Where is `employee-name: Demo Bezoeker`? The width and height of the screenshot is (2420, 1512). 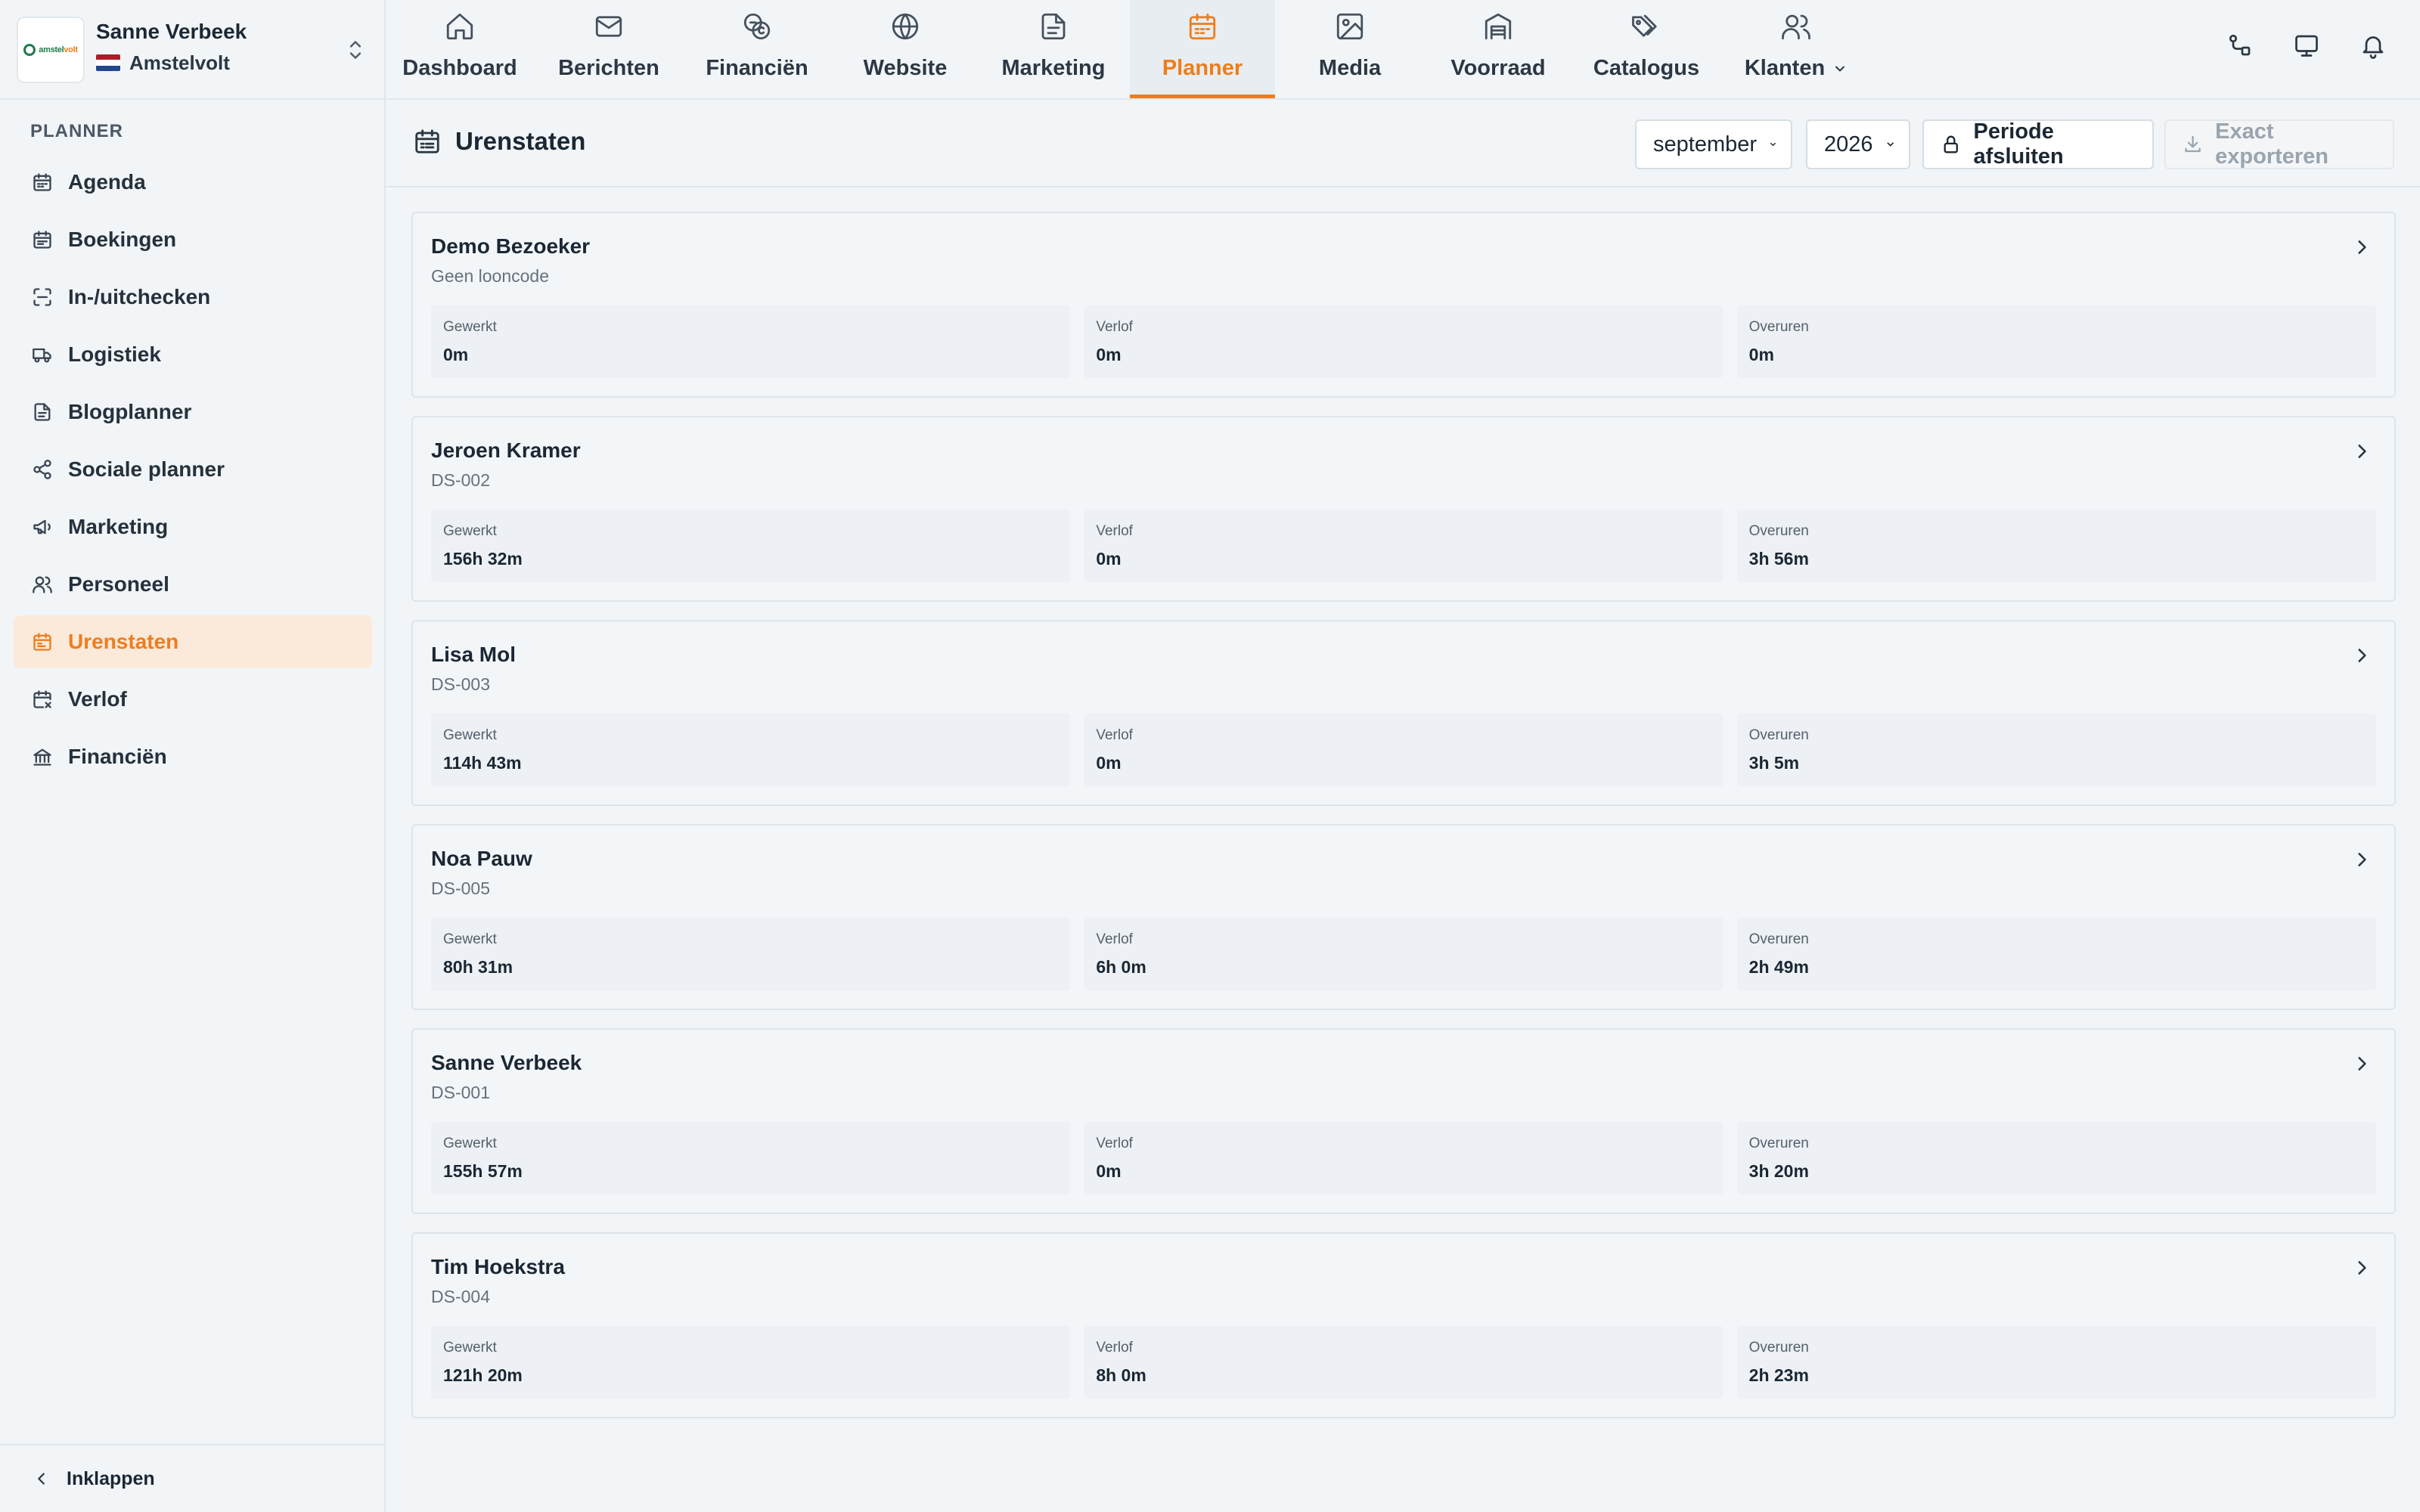 employee-name: Demo Bezoeker is located at coordinates (511, 246).